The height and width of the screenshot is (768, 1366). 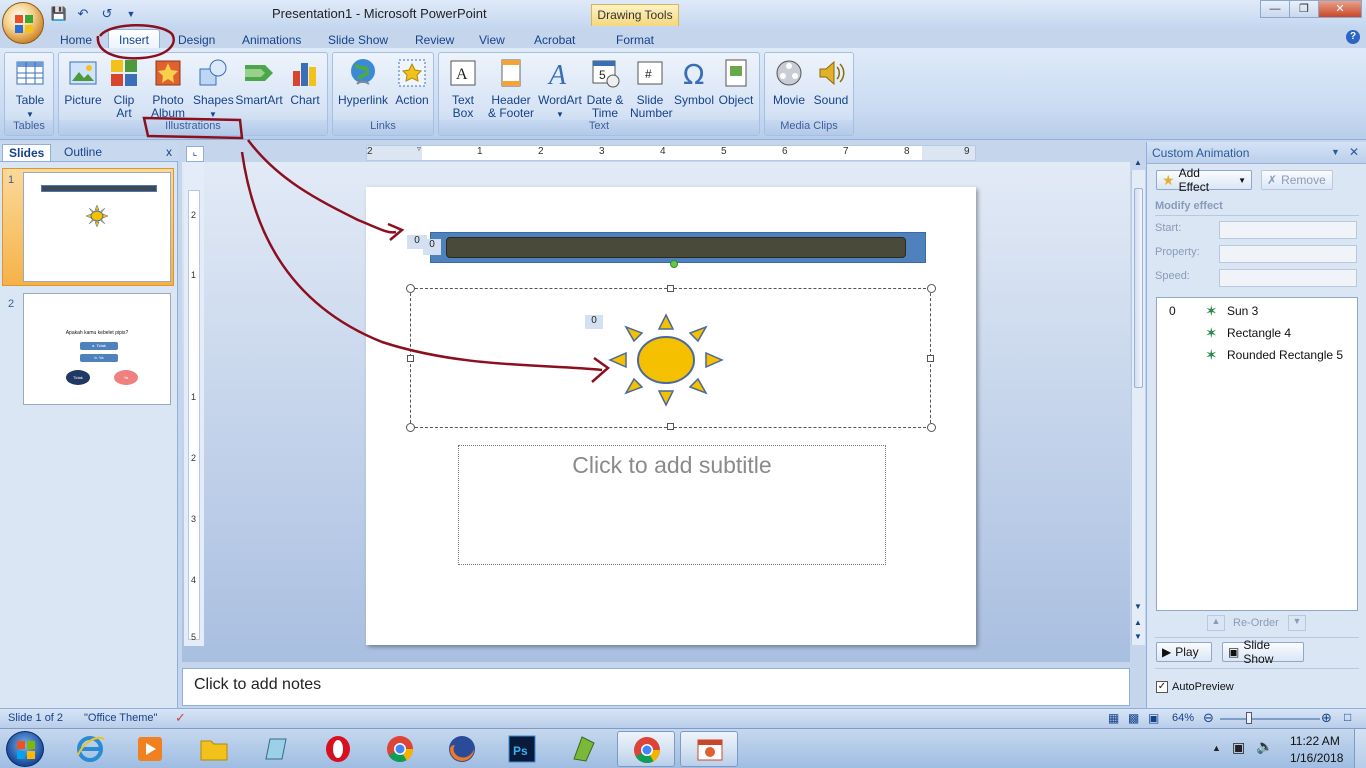 What do you see at coordinates (195, 154) in the screenshot?
I see `tab-selector-button: ⌞` at bounding box center [195, 154].